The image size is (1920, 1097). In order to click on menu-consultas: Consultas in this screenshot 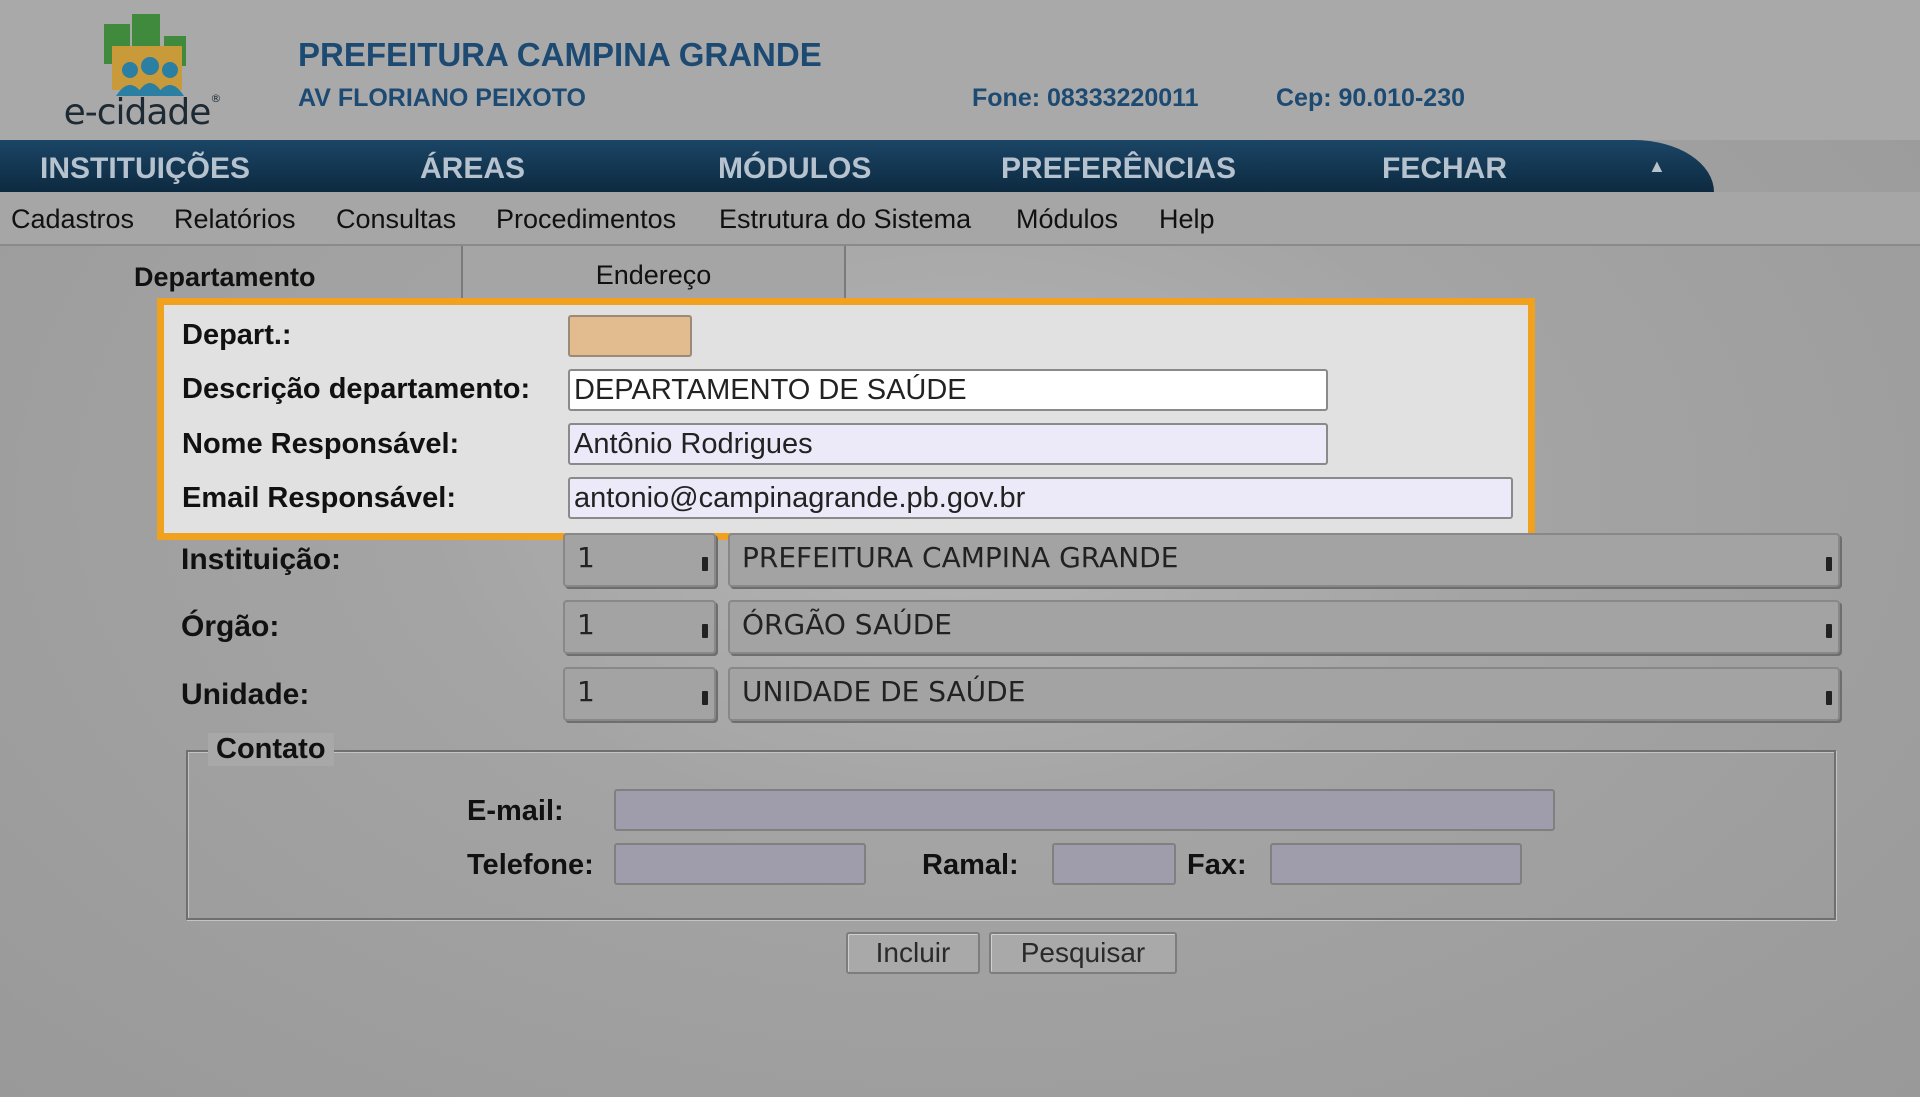, I will do `click(396, 219)`.